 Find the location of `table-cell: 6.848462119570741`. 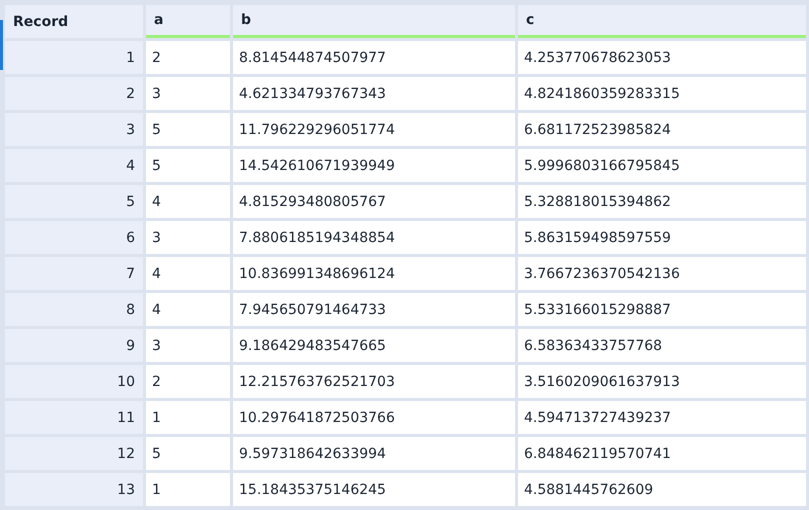

table-cell: 6.848462119570741 is located at coordinates (662, 453).